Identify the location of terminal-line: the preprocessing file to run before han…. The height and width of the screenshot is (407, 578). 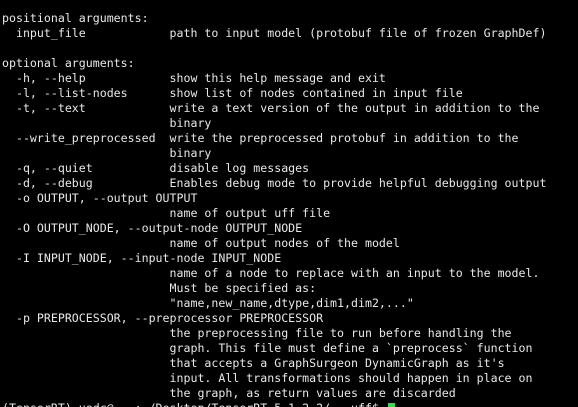
(274, 333).